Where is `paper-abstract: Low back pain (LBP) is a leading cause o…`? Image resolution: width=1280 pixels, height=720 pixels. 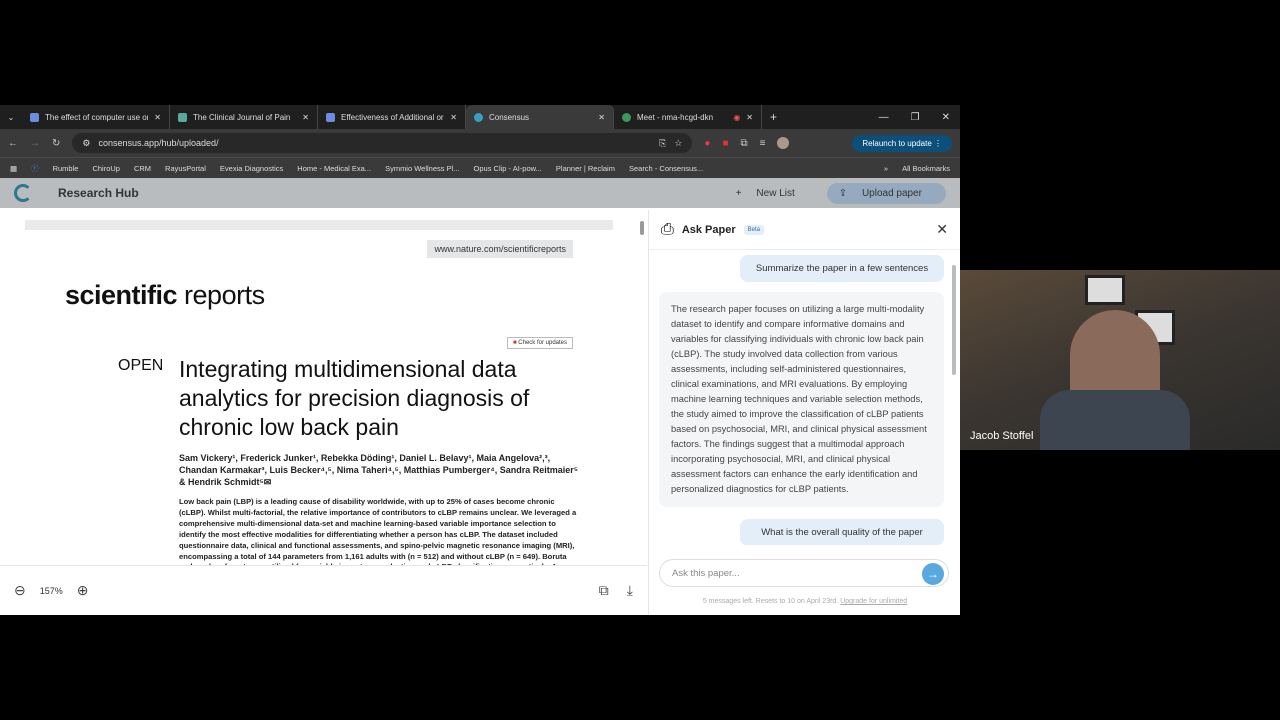
paper-abstract: Low back pain (LBP) is a leading cause o… is located at coordinates (378, 531).